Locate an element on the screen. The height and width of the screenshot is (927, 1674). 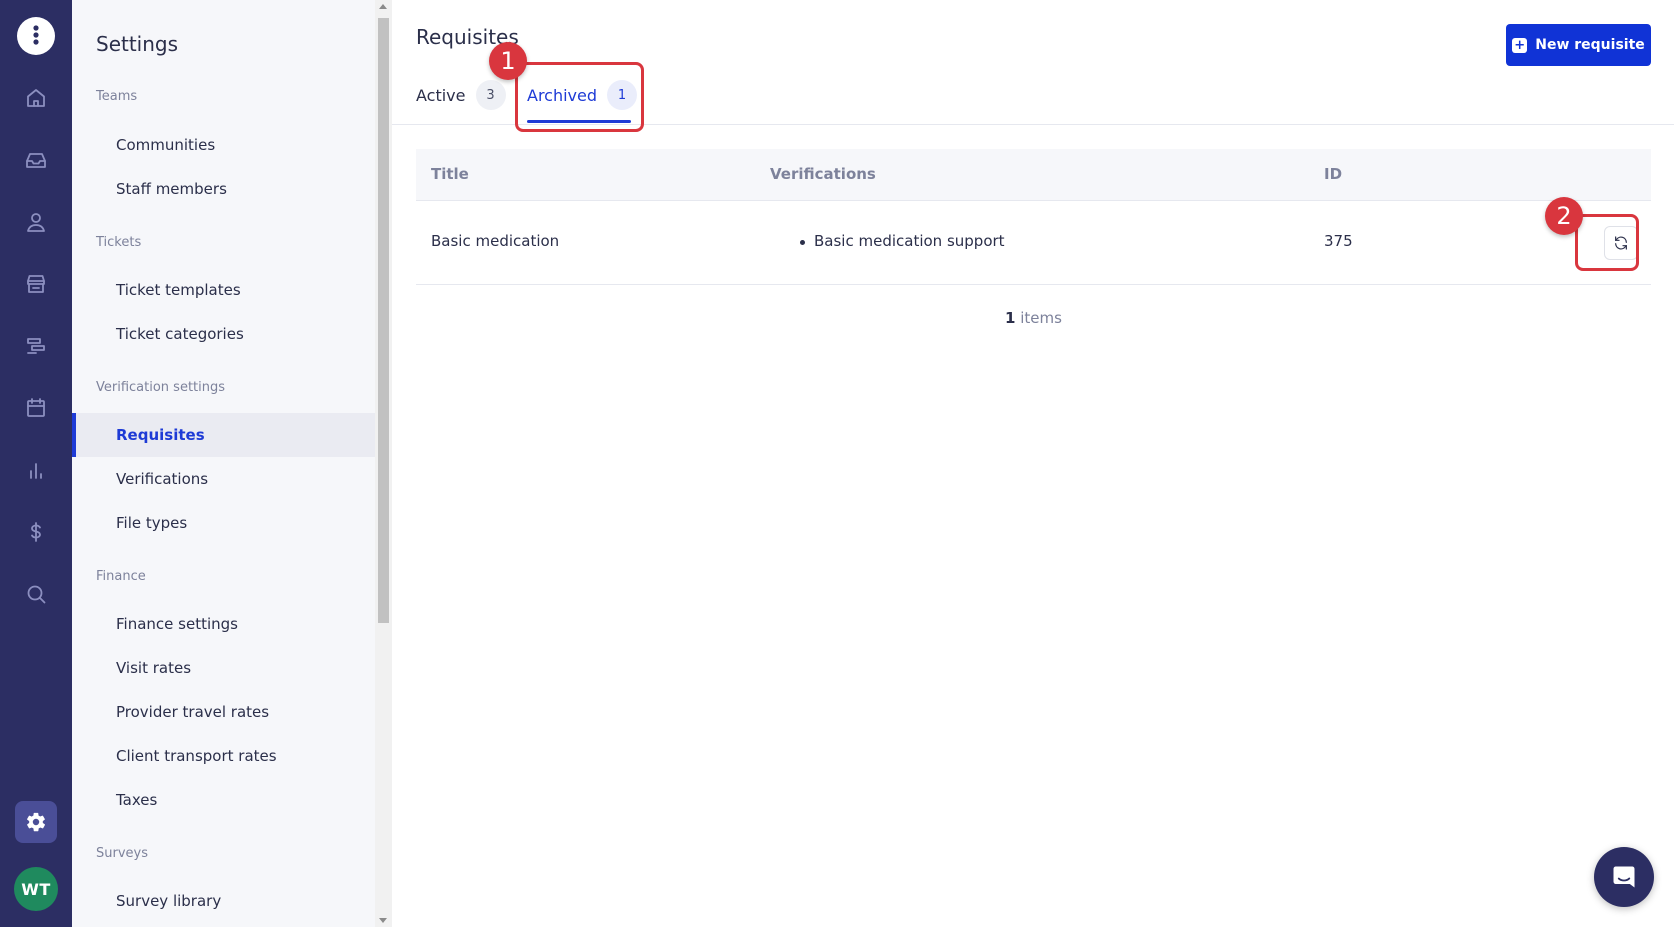
items-count: 1 items is located at coordinates (1033, 318).